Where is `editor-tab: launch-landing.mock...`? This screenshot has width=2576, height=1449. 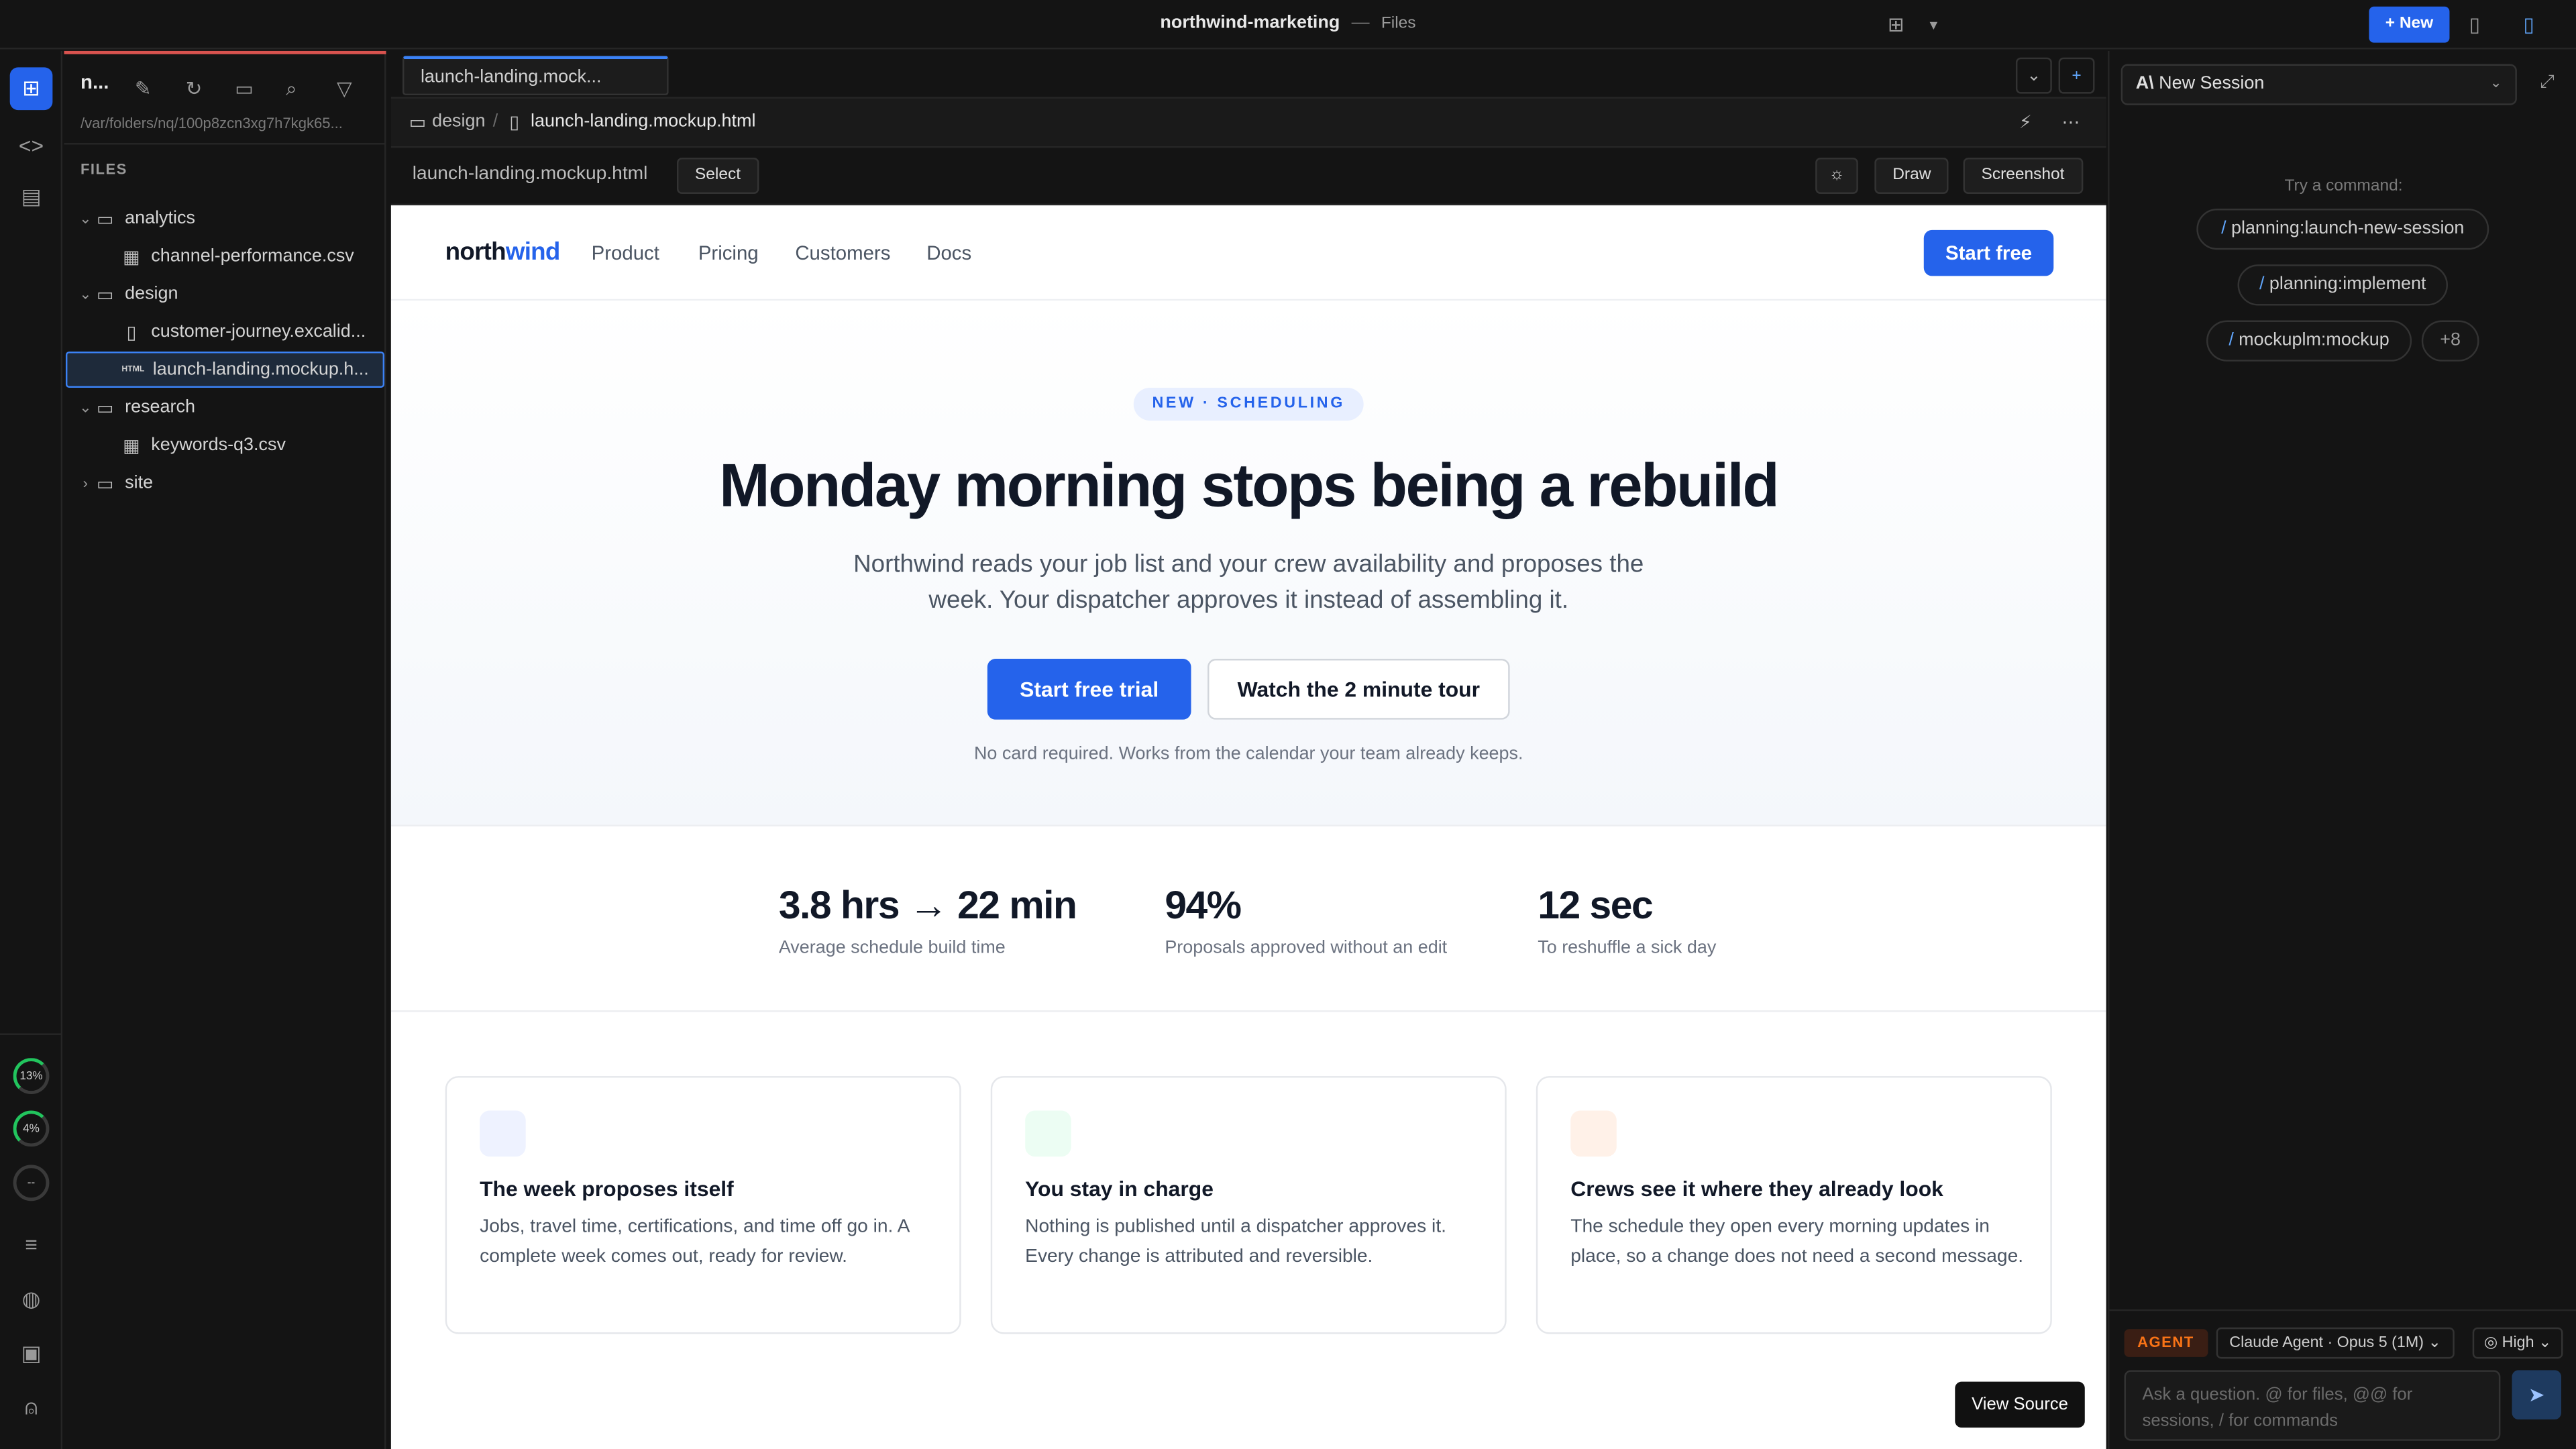
editor-tab: launch-landing.mock... is located at coordinates (535, 76).